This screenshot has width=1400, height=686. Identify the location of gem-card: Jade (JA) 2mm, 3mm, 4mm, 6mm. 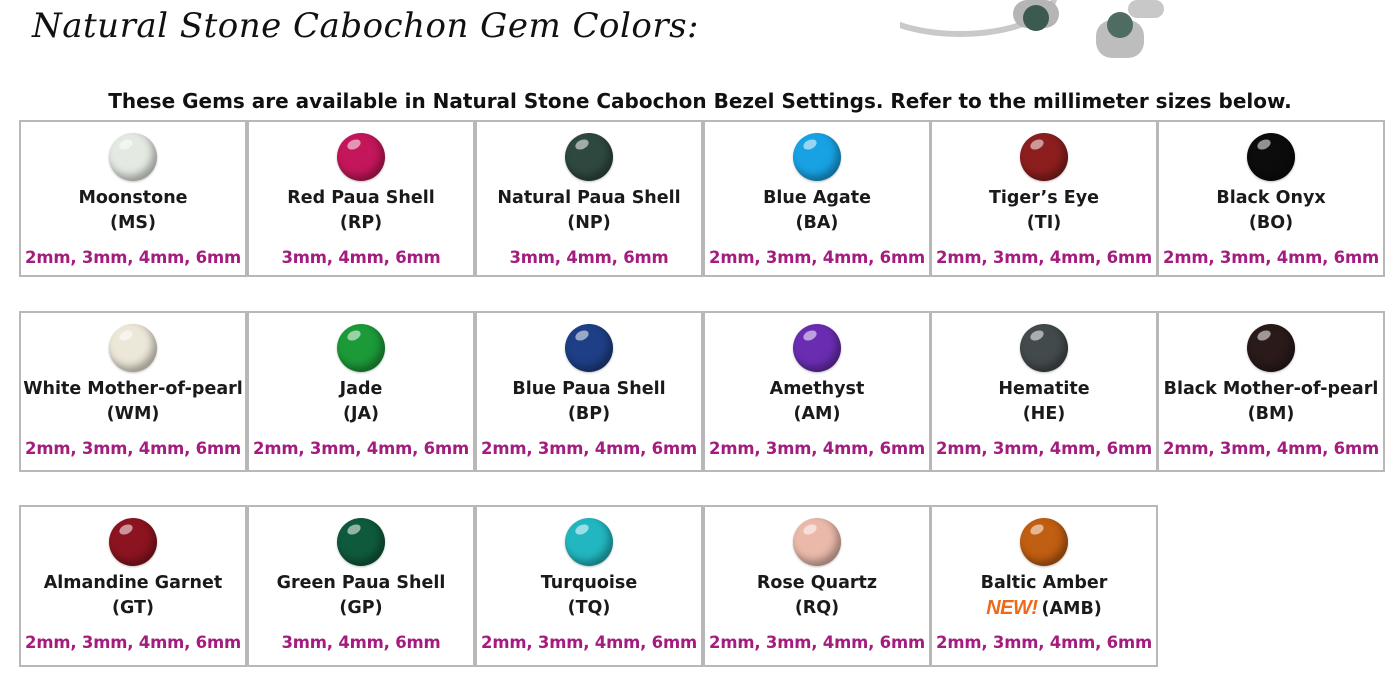
(361, 391).